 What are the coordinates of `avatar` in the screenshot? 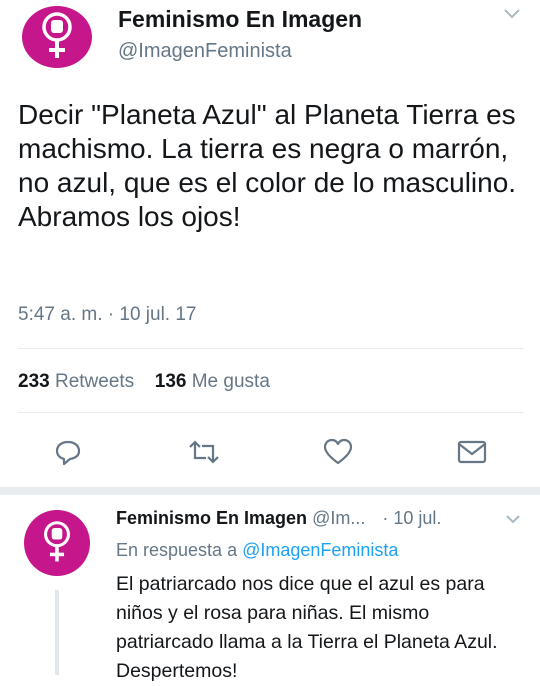 It's located at (57, 37).